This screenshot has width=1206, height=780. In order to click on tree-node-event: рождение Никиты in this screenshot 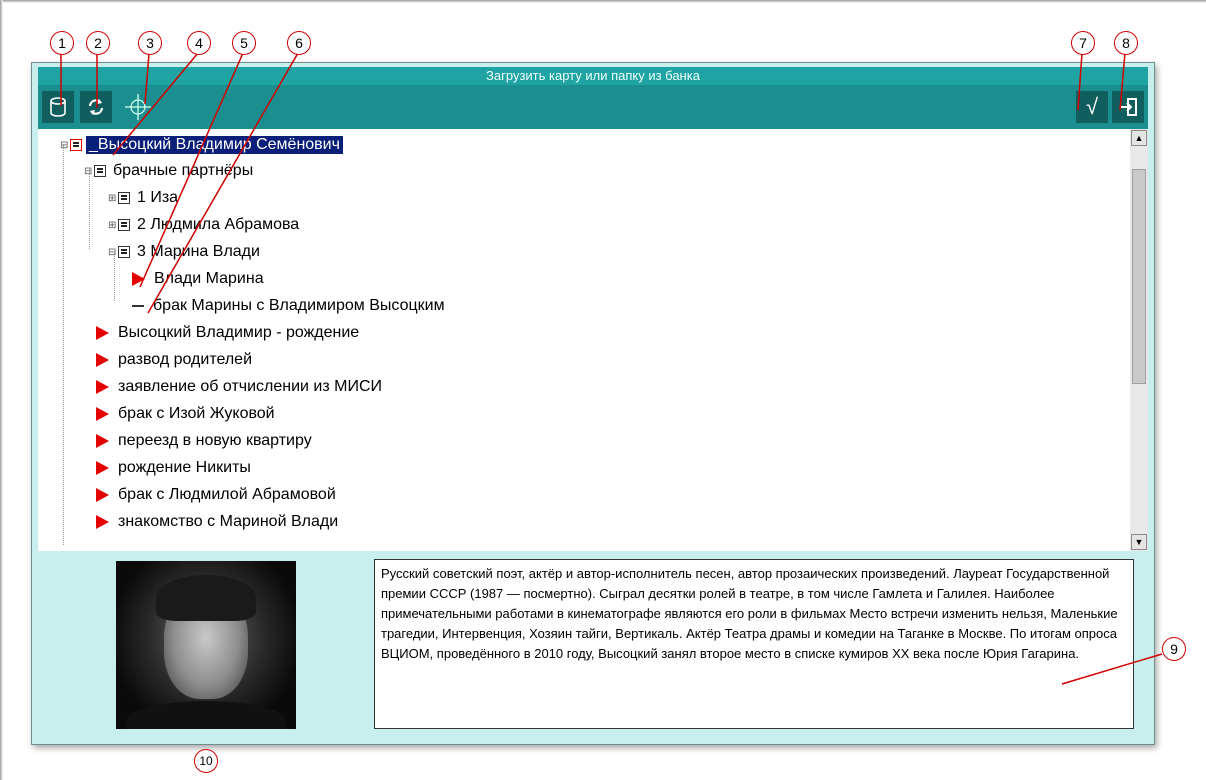, I will do `click(175, 468)`.